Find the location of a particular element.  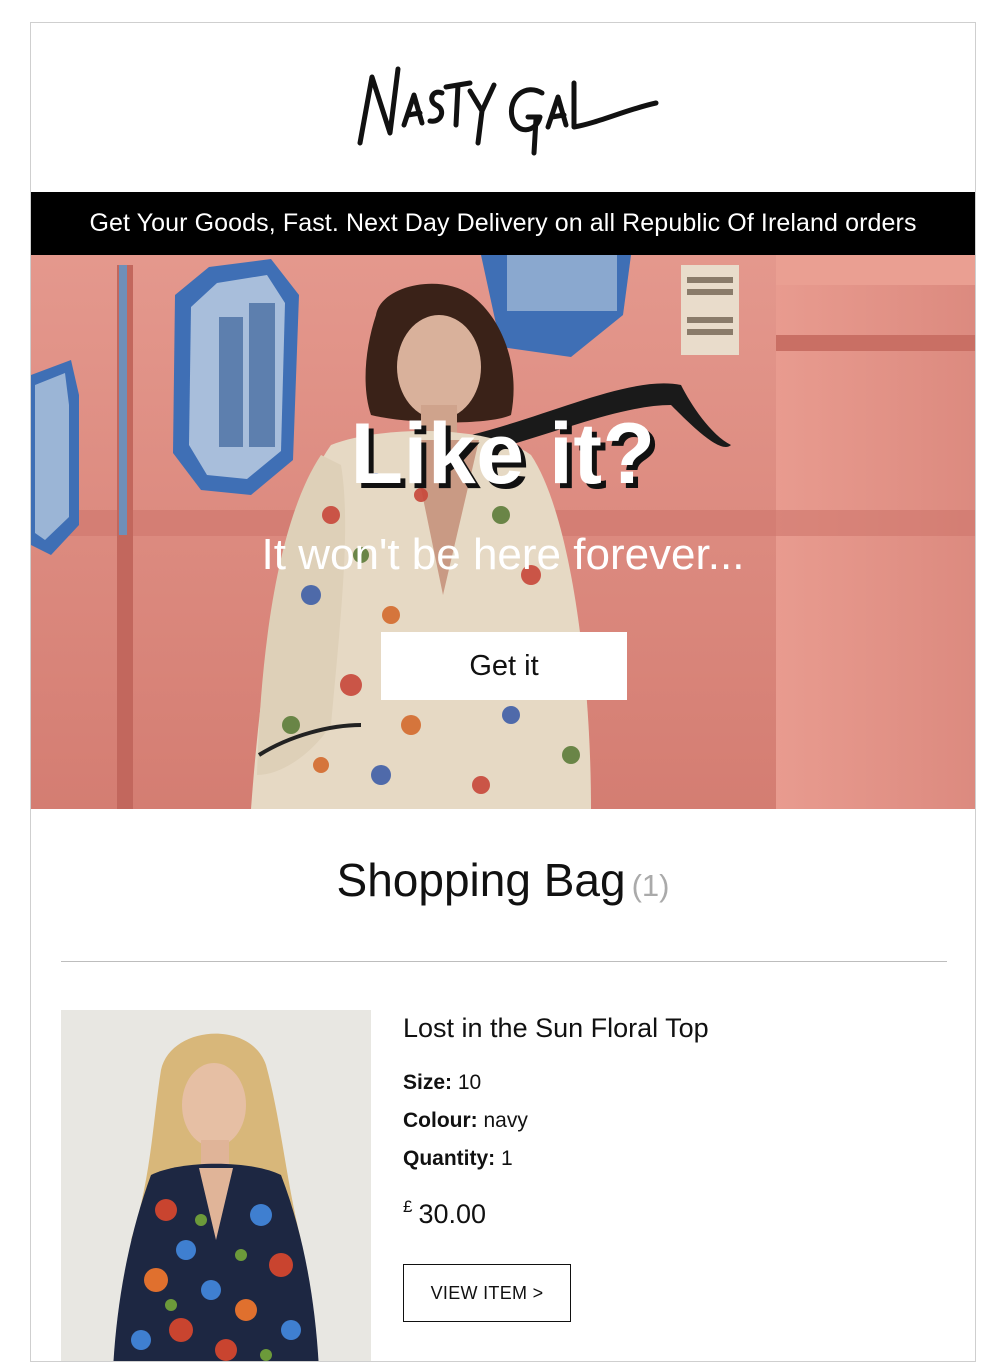

view-item-button: VIEW ITEM > is located at coordinates (487, 1293).